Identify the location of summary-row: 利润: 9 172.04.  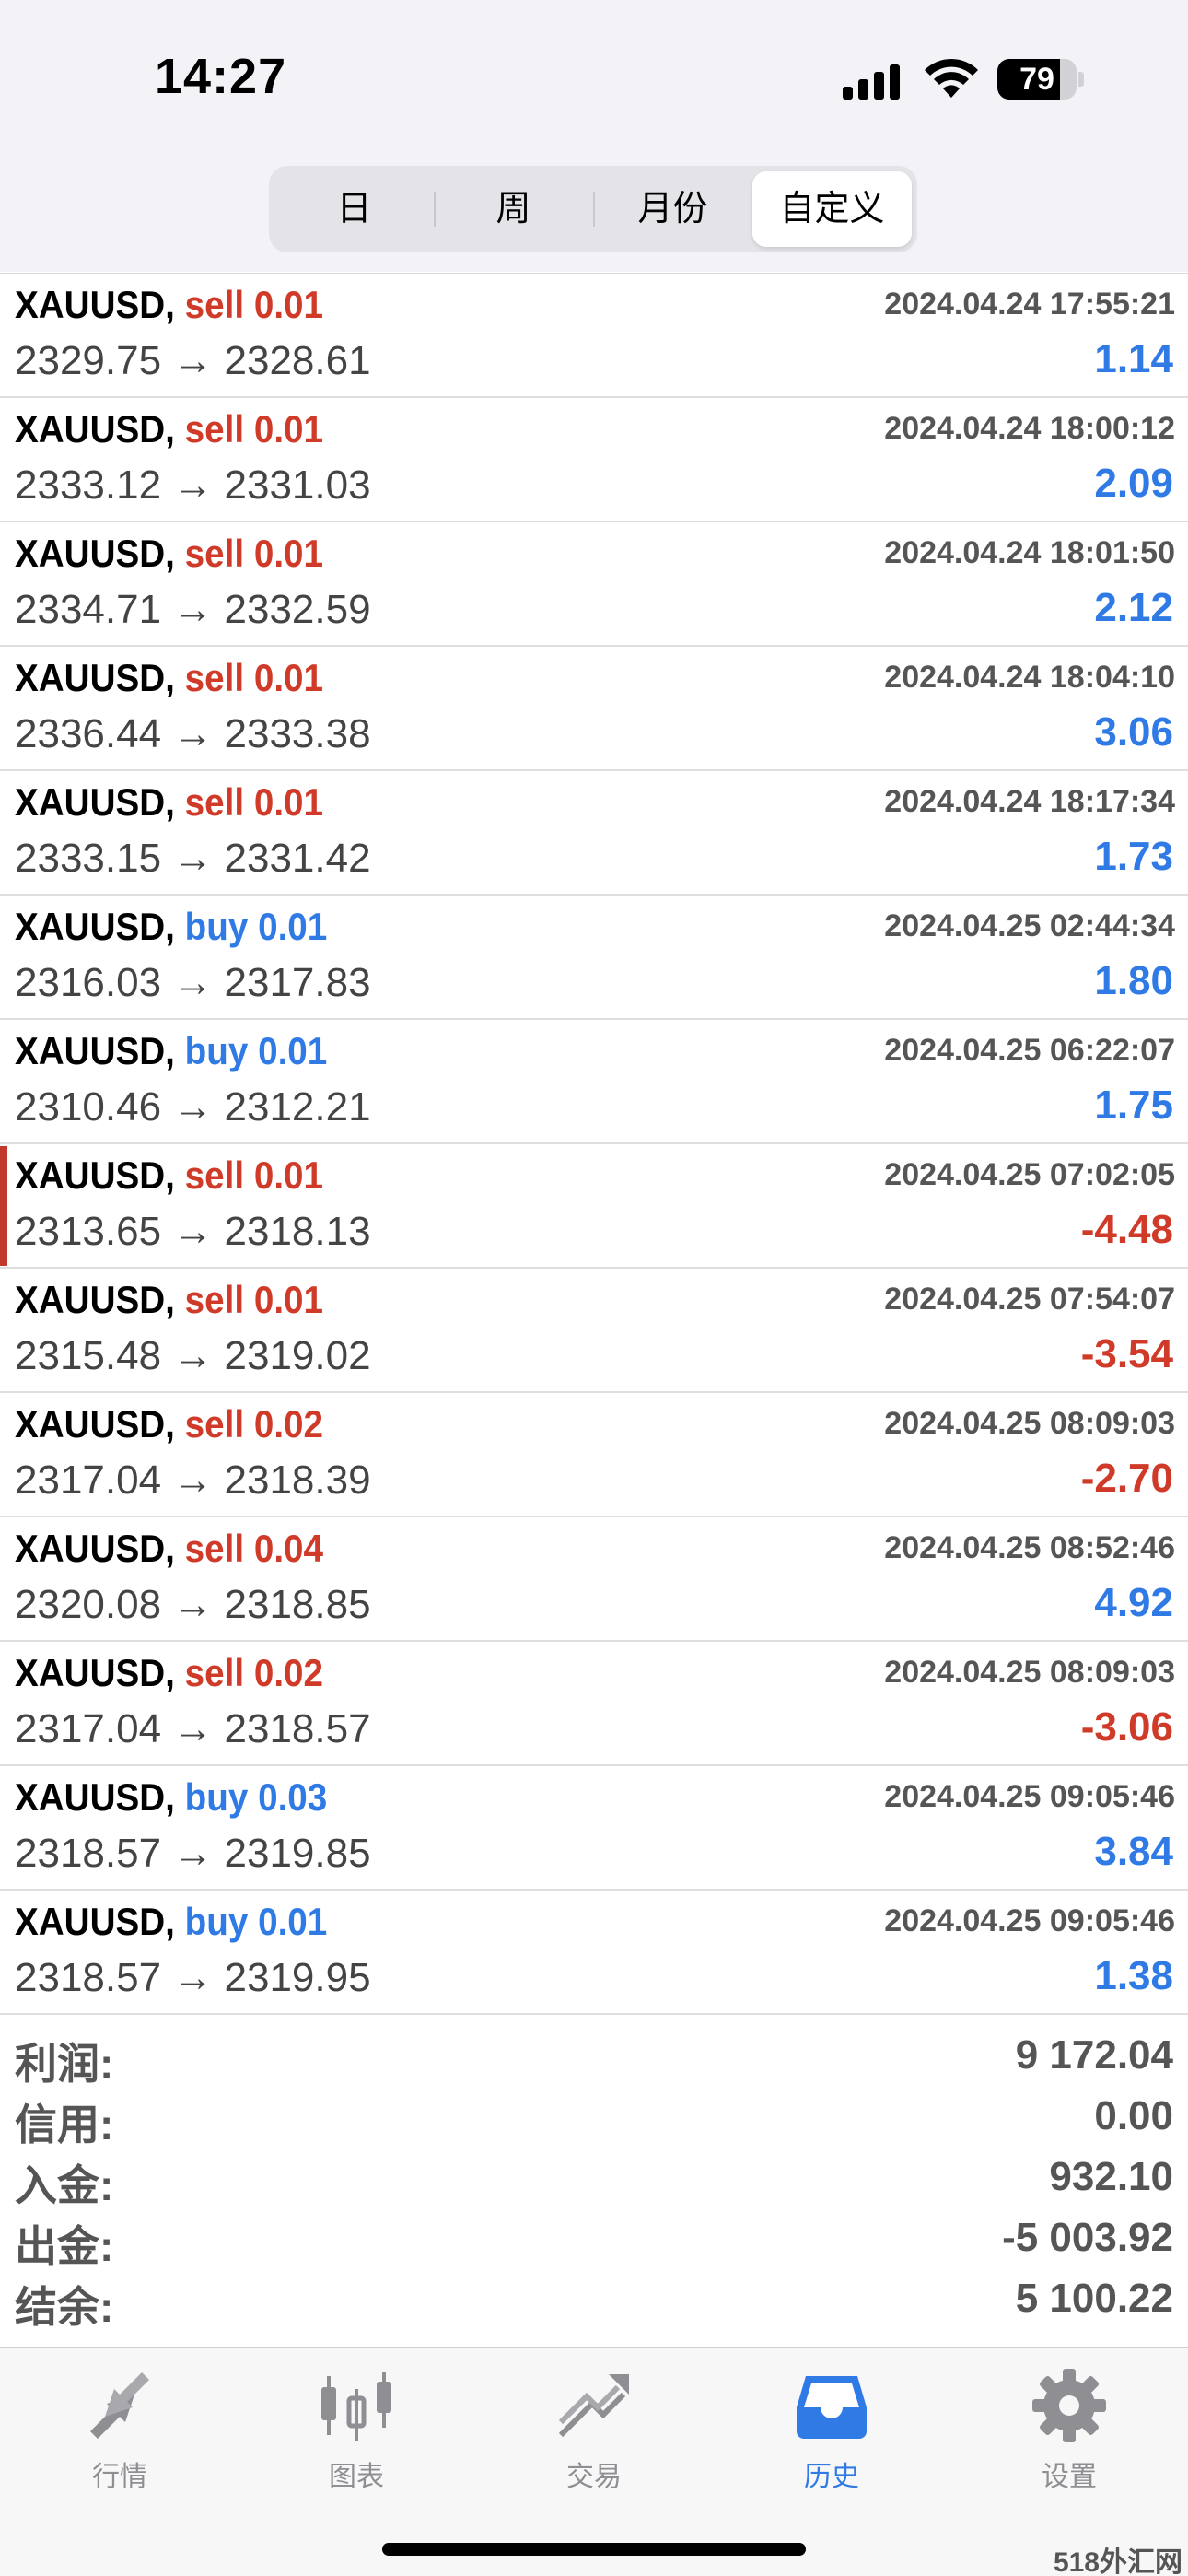
(594, 2057).